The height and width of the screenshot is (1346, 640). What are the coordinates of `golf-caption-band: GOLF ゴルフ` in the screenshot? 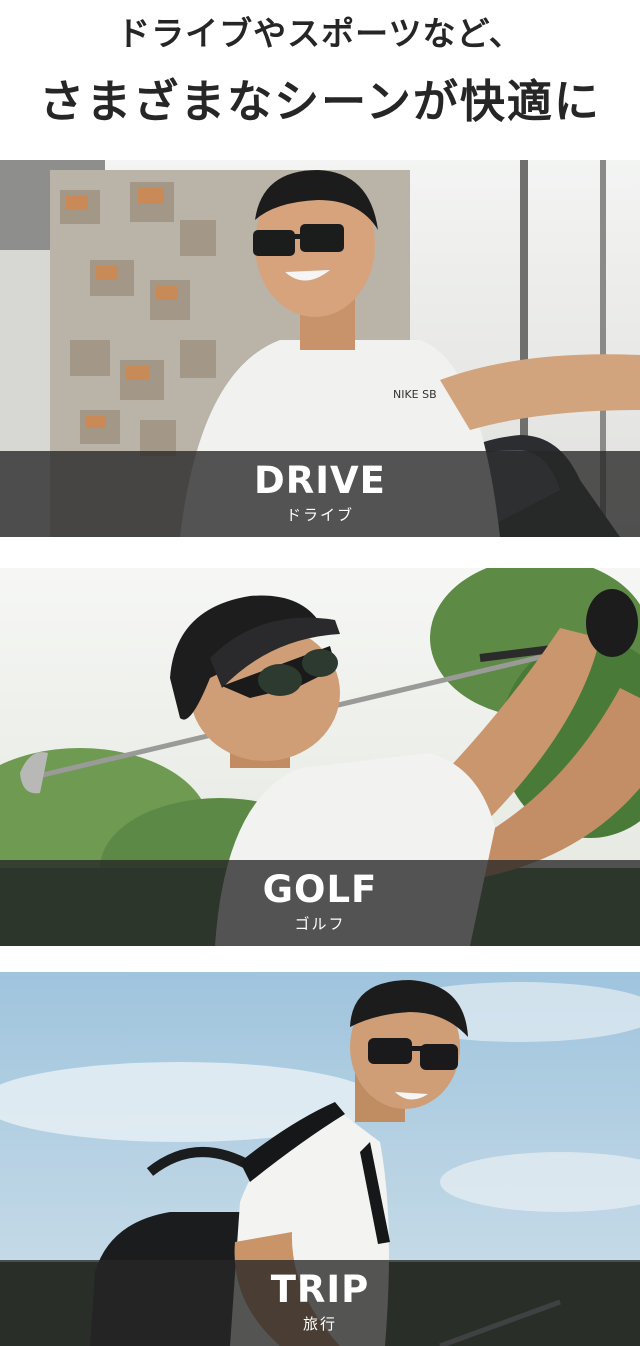 It's located at (320, 903).